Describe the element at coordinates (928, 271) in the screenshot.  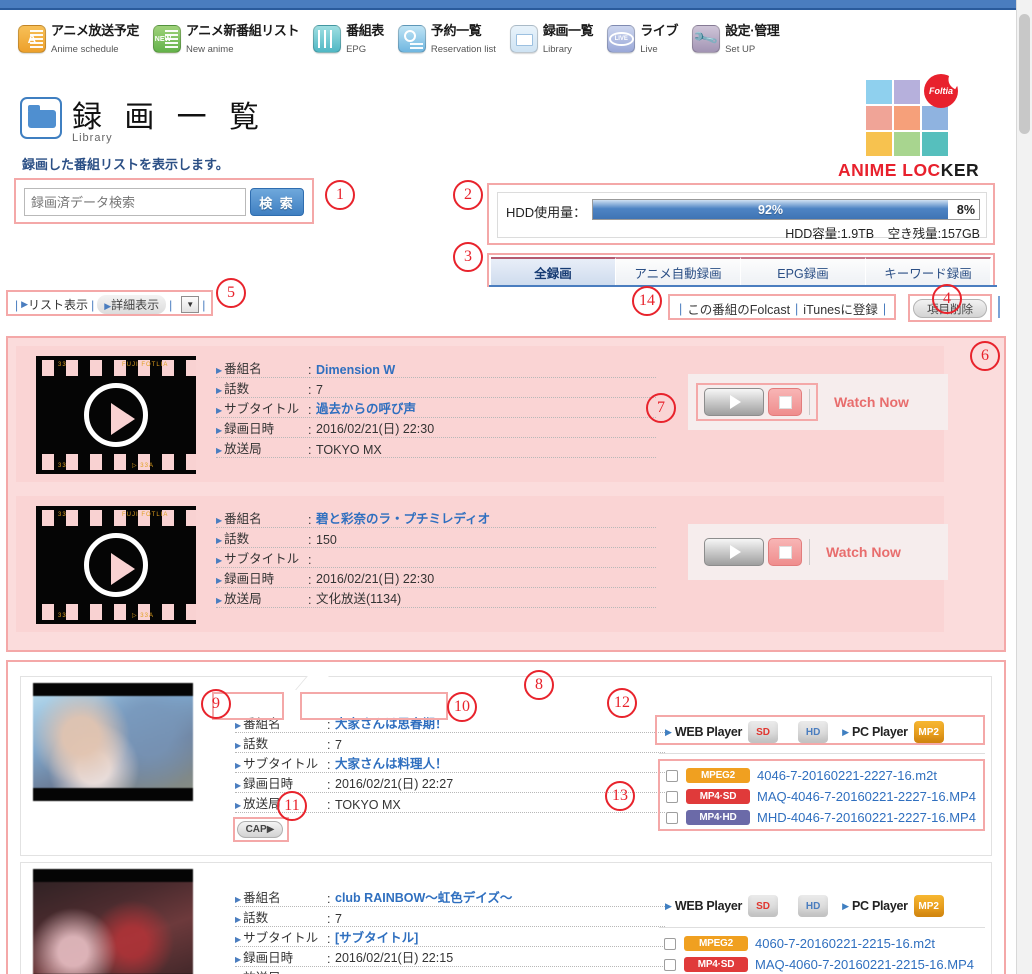
I see `tab-keyword-recording: キーワード録画` at that location.